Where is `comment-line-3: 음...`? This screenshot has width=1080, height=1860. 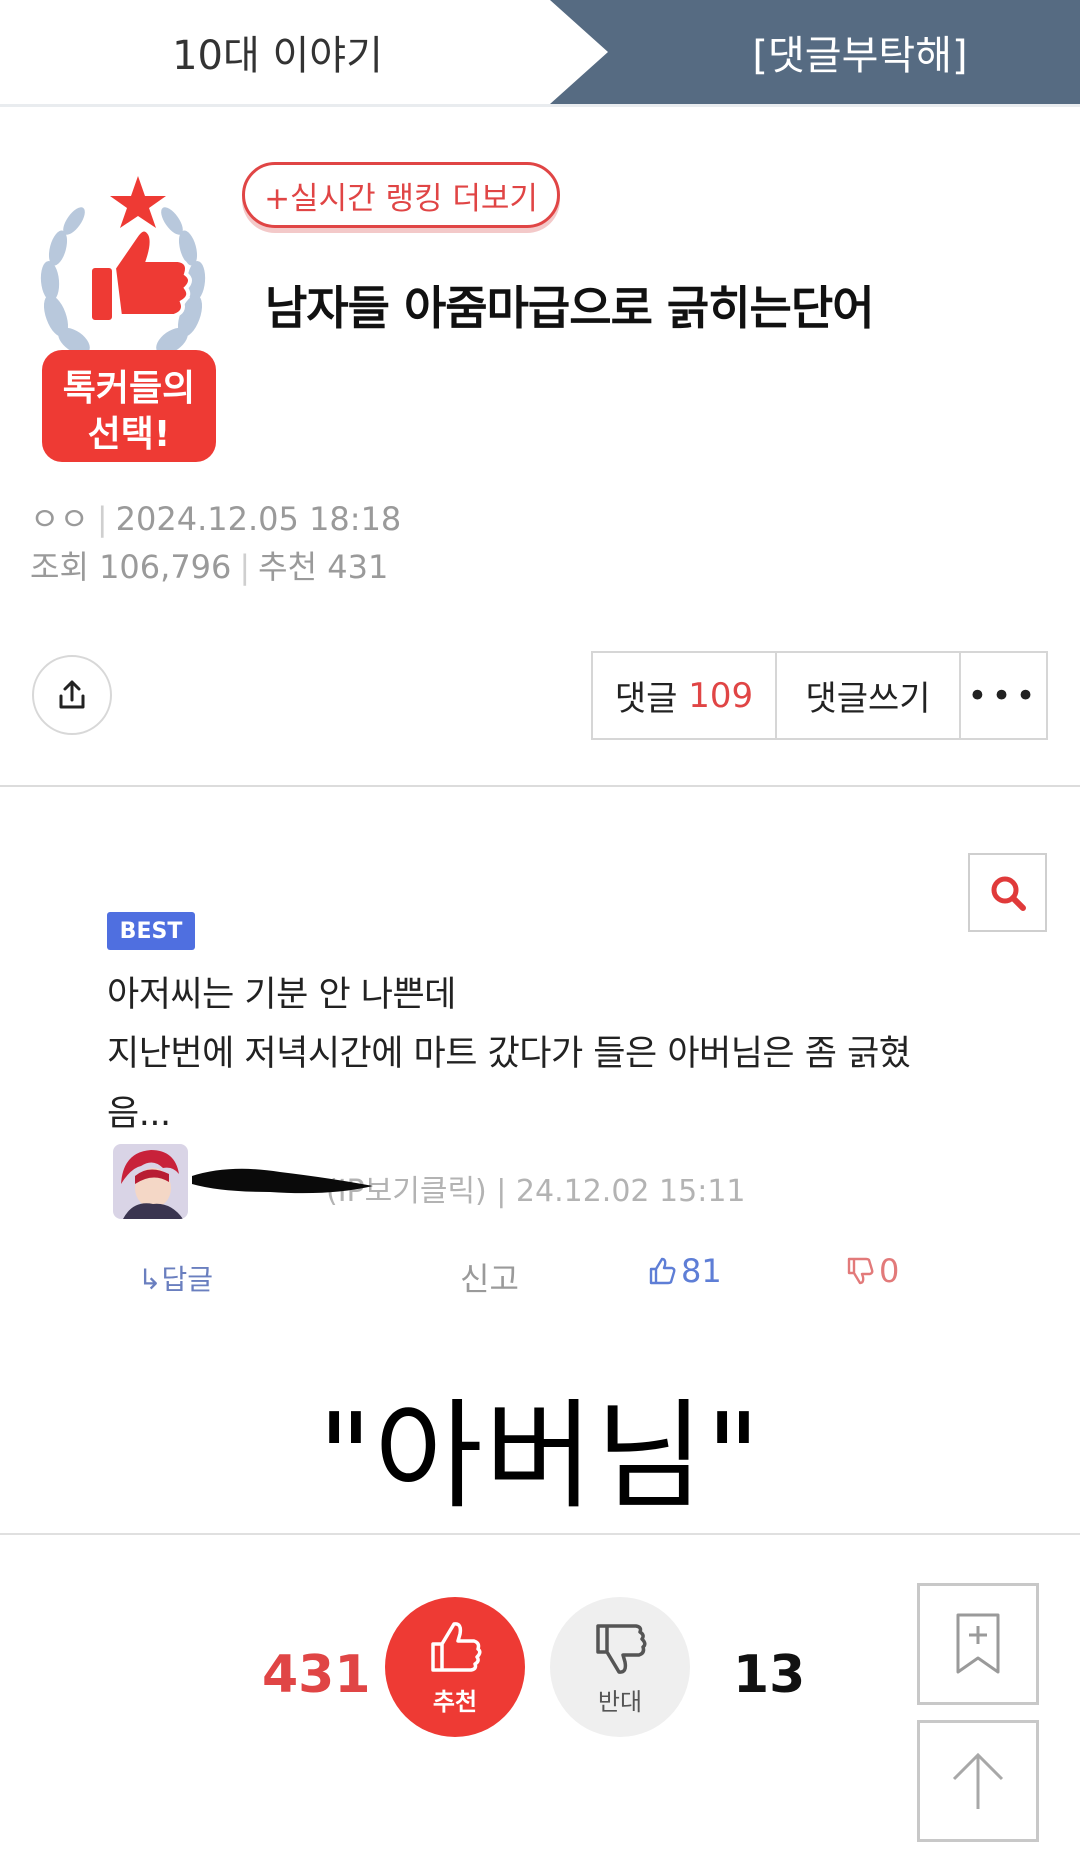 comment-line-3: 음... is located at coordinates (139, 1114).